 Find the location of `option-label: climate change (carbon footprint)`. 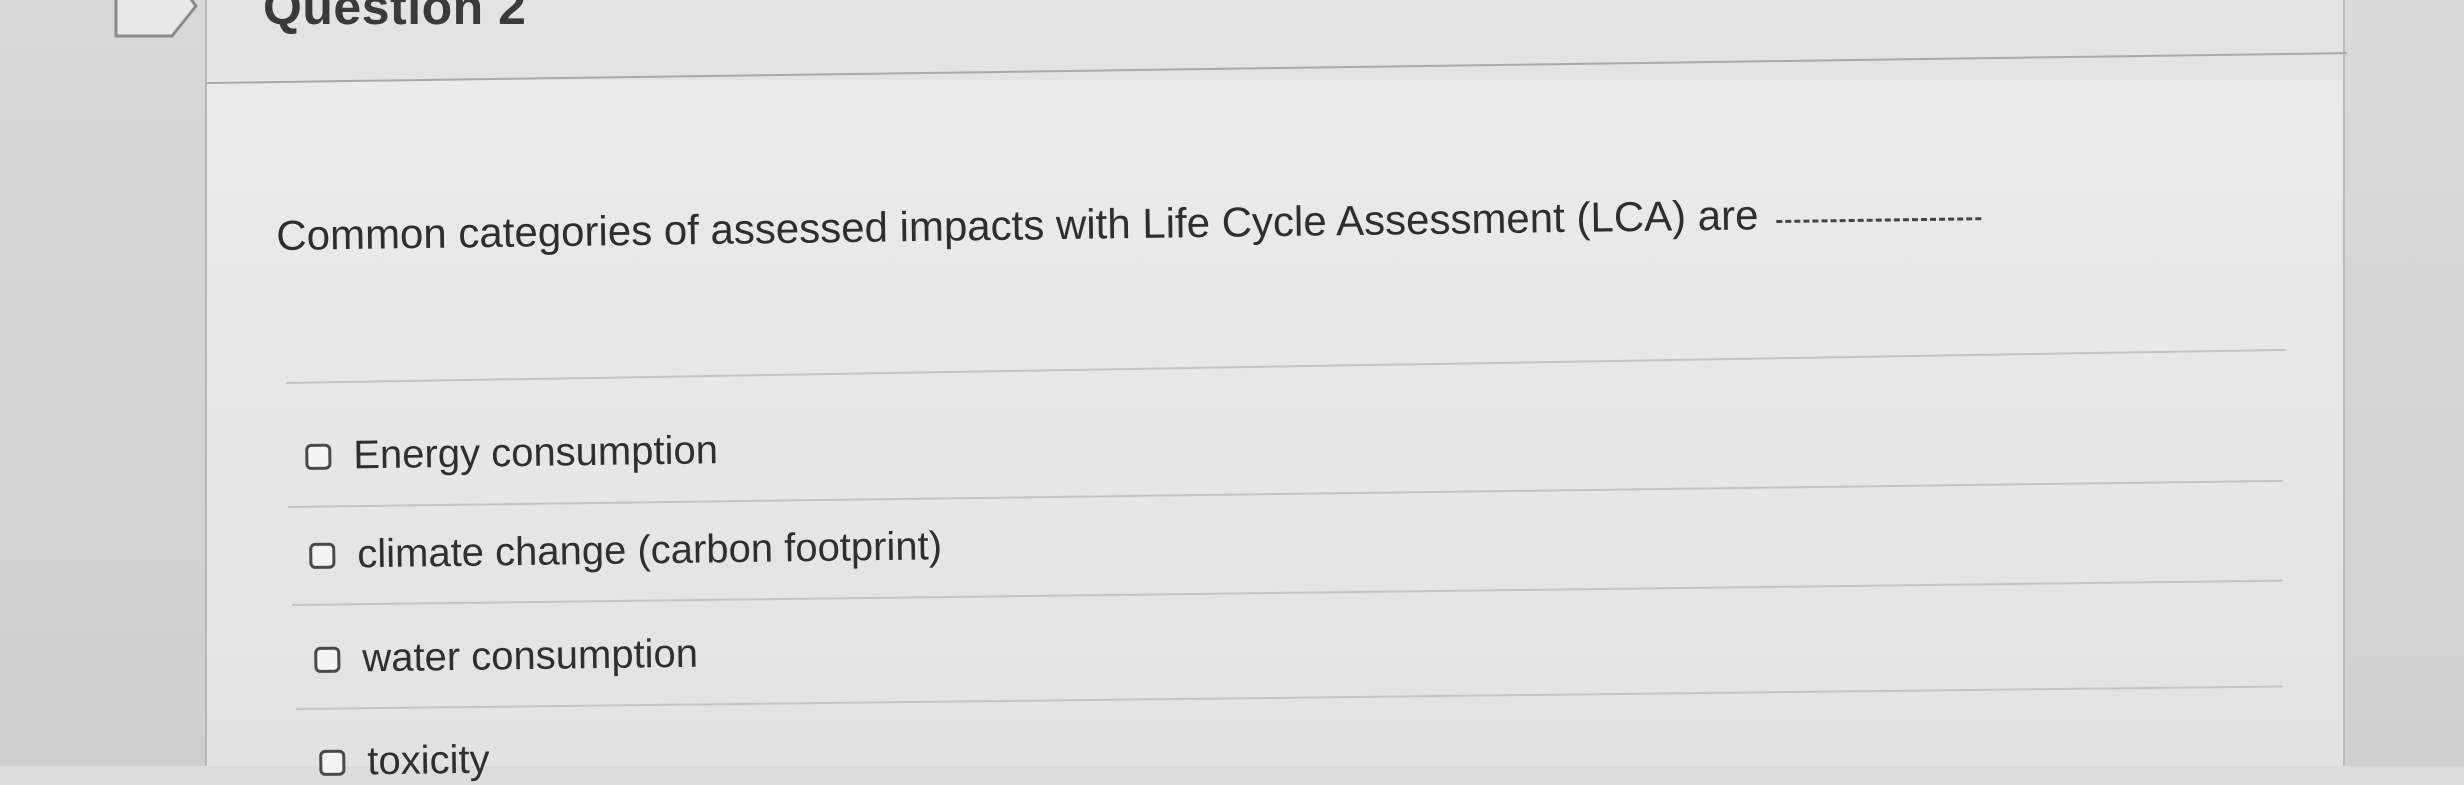

option-label: climate change (carbon footprint) is located at coordinates (649, 550).